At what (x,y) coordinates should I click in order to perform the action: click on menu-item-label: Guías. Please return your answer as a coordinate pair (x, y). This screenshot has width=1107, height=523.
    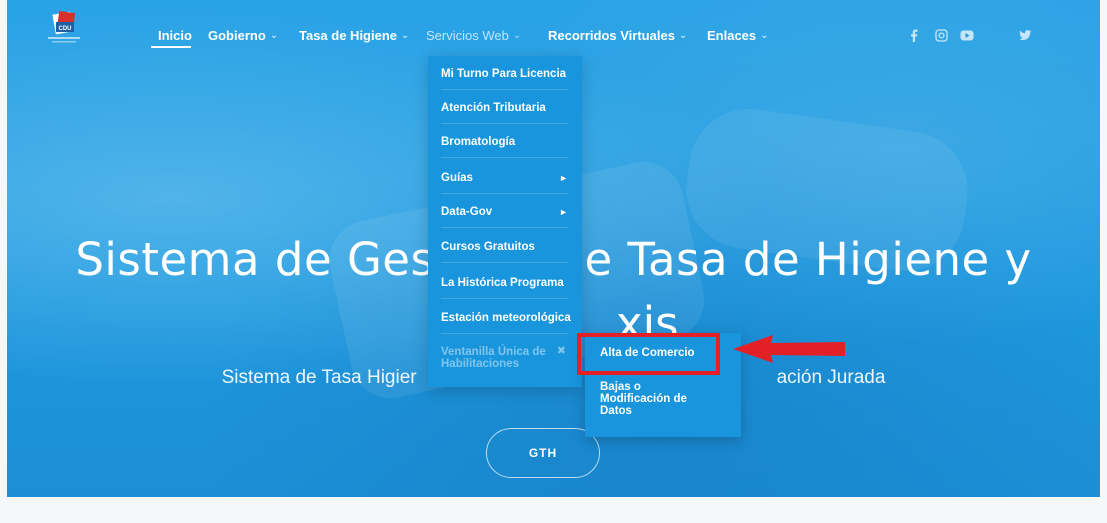
    Looking at the image, I should click on (457, 178).